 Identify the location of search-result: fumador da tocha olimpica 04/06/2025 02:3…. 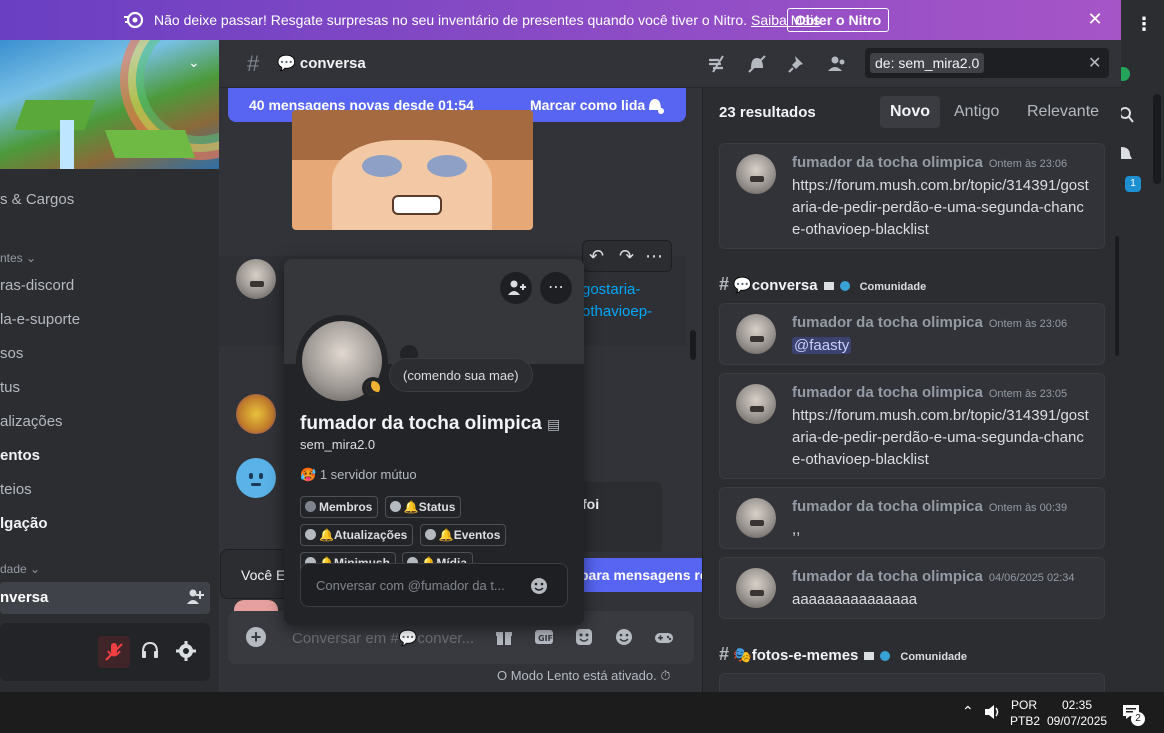
(912, 588).